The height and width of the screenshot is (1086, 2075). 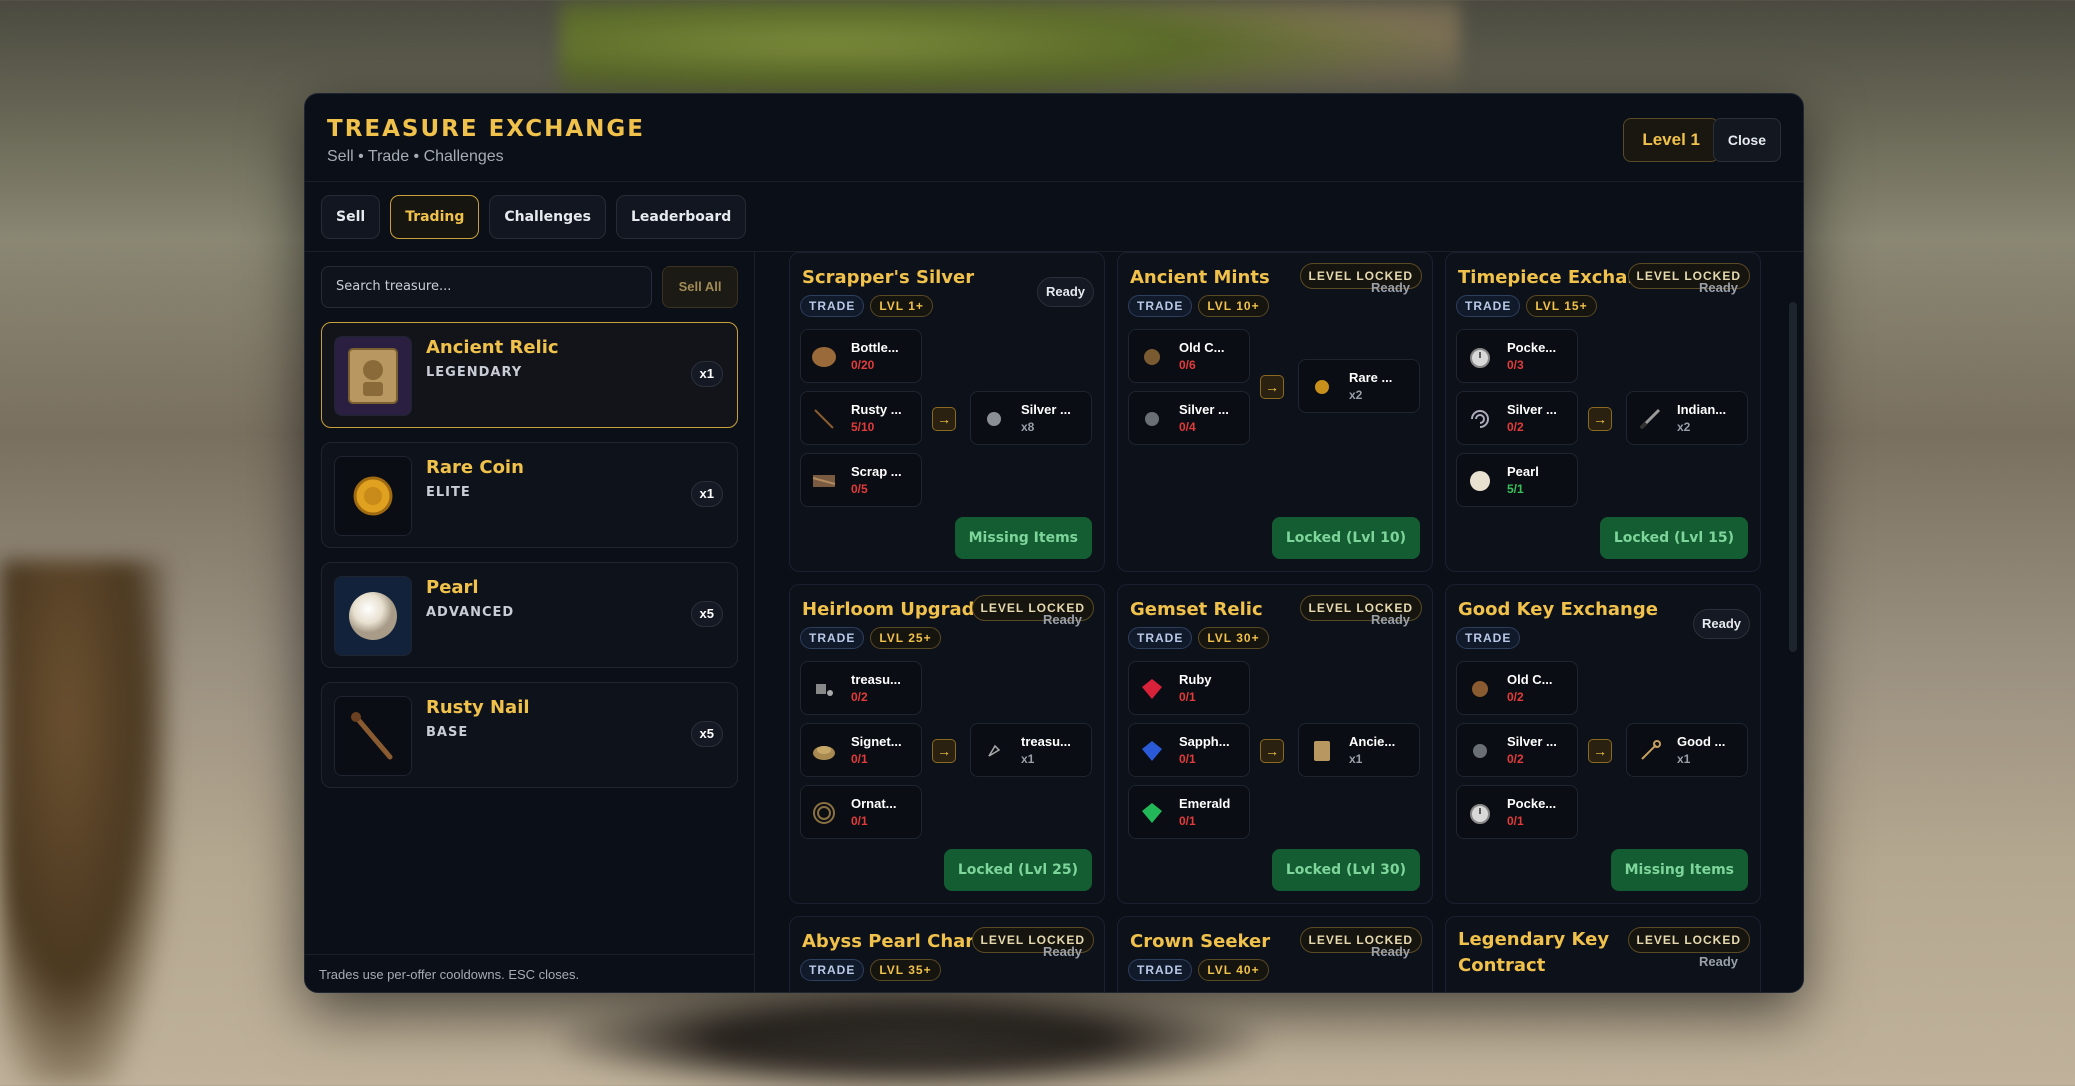 I want to click on req-name: Emerald, so click(x=1205, y=803).